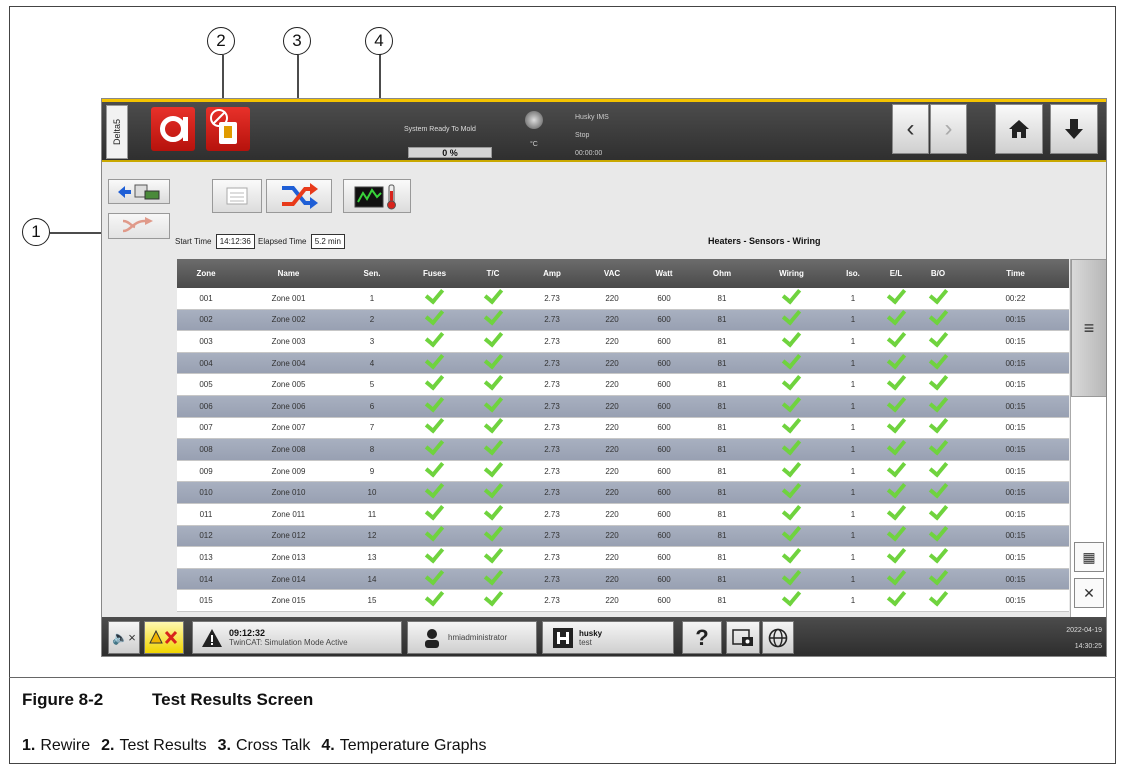  I want to click on forward-button: ›, so click(948, 129).